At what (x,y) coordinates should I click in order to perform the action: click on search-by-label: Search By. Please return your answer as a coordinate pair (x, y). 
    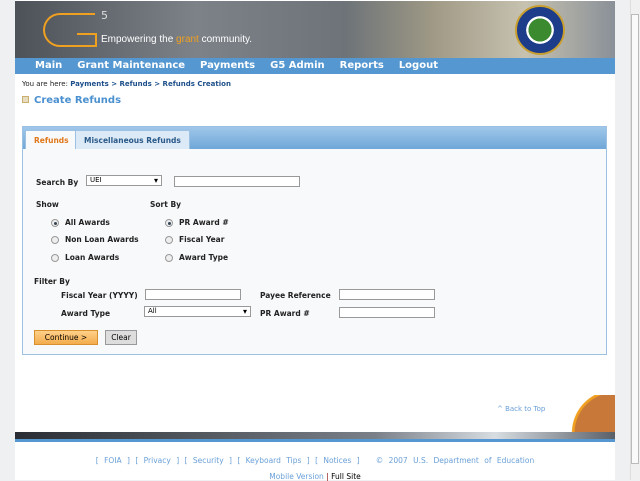
    Looking at the image, I should click on (57, 182).